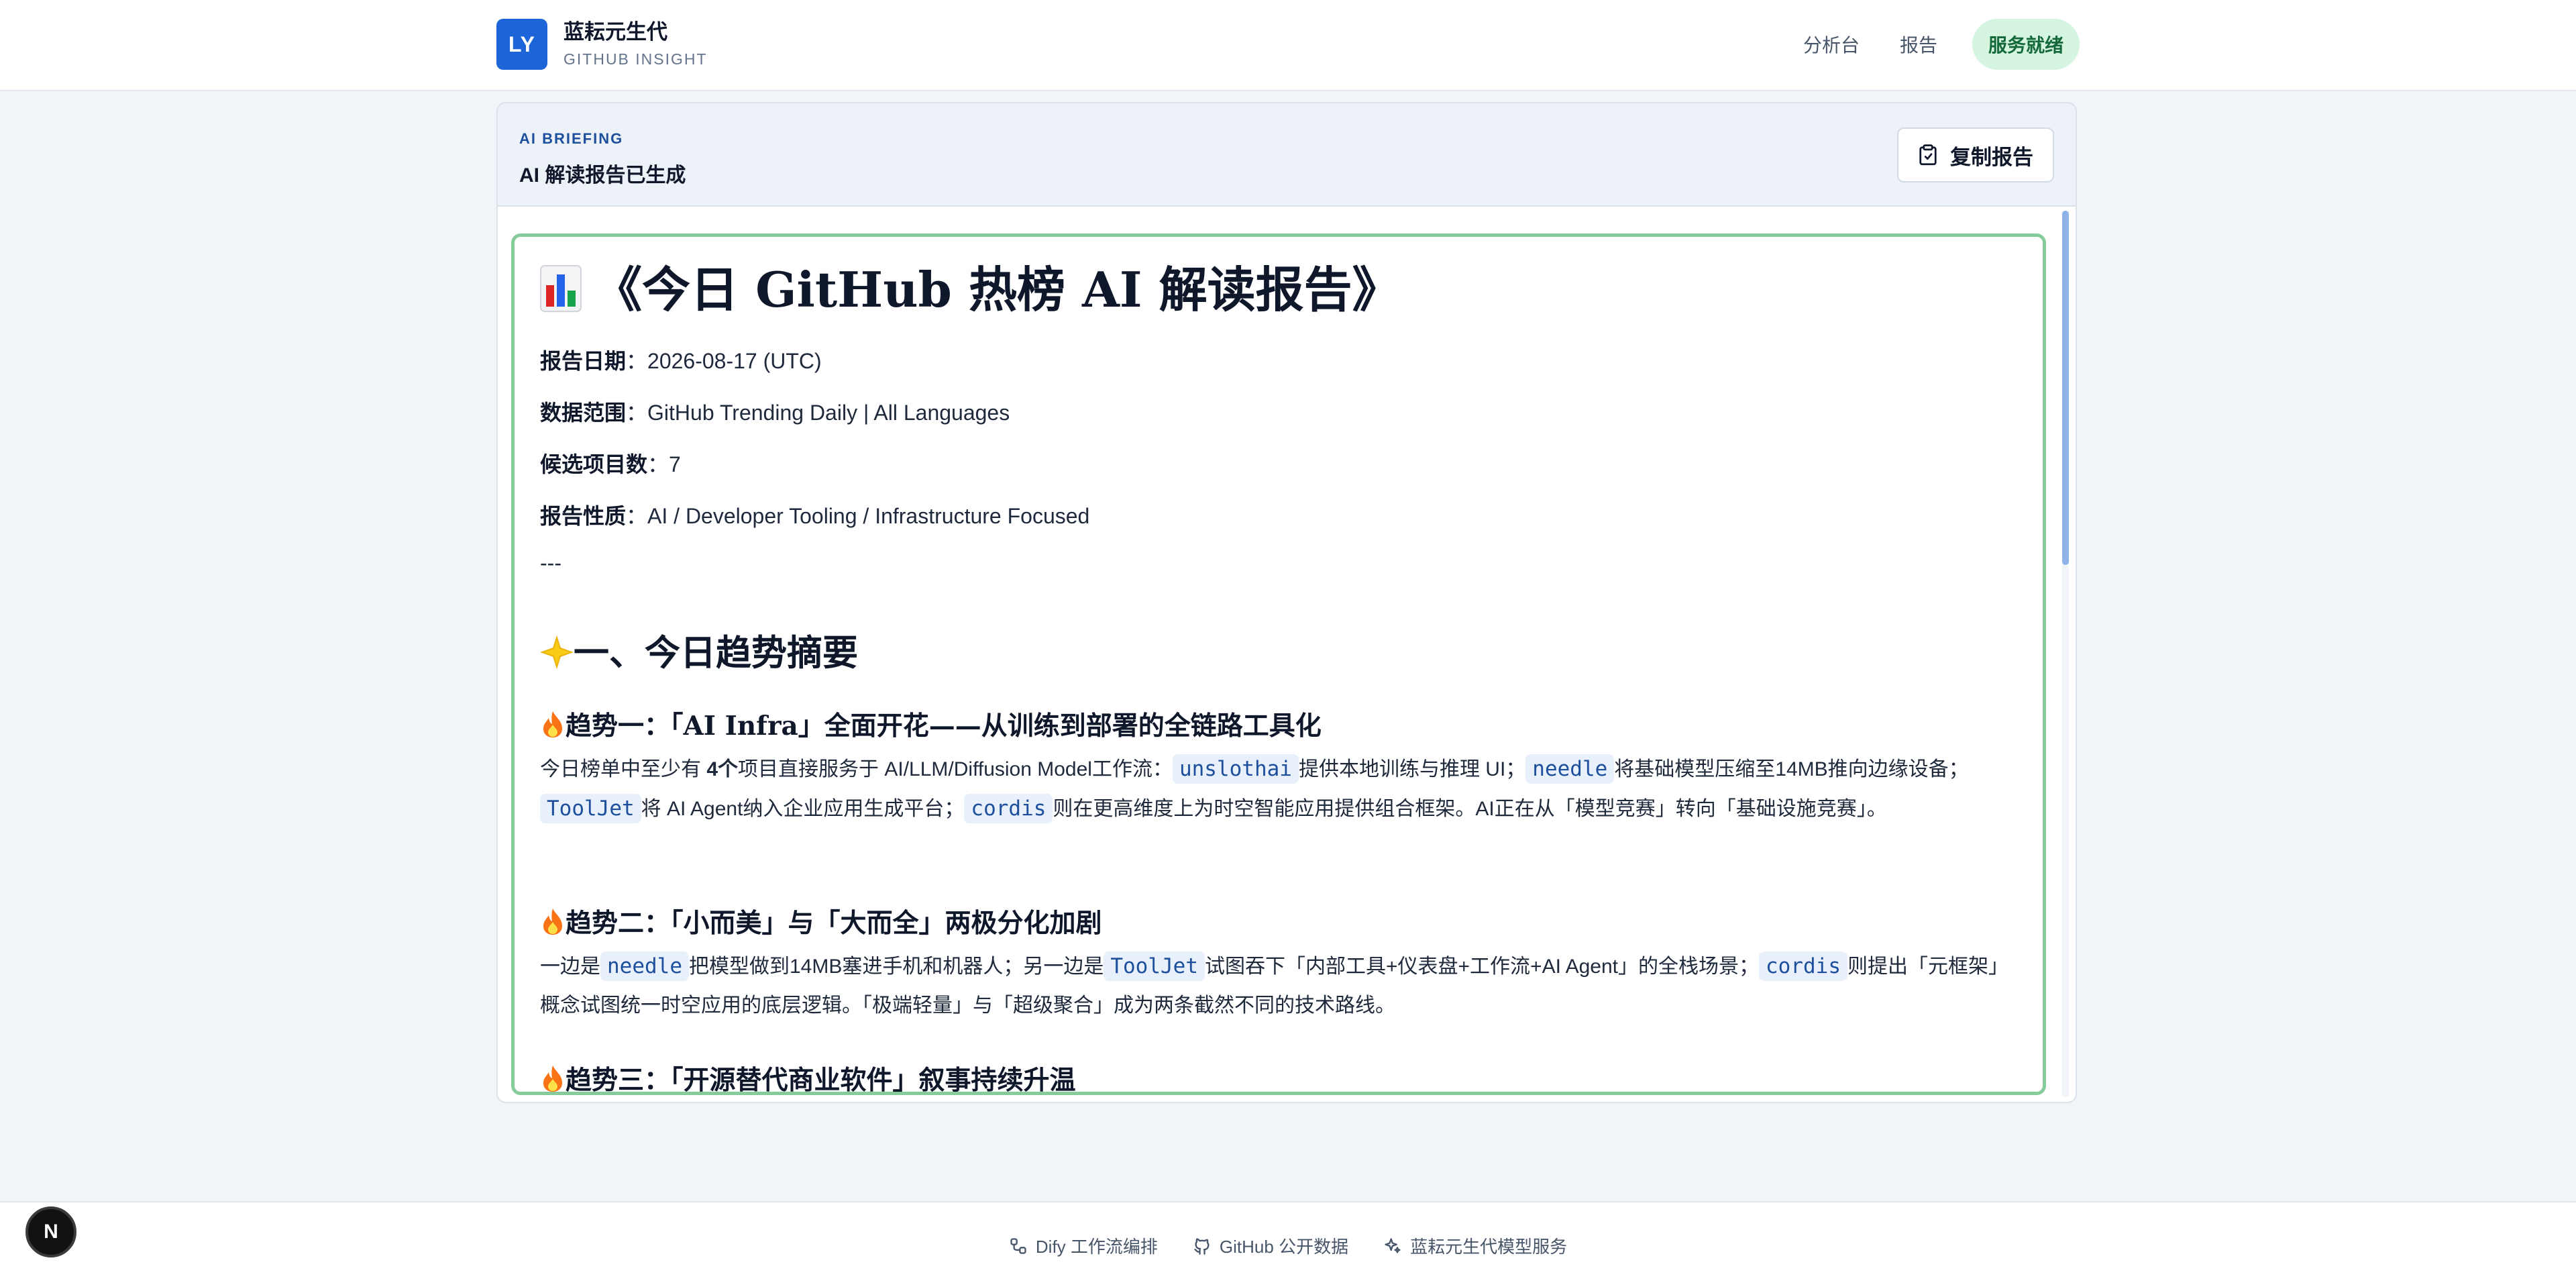  What do you see at coordinates (1284, 1247) in the screenshot?
I see `footer-item-label: GitHub 公开数据` at bounding box center [1284, 1247].